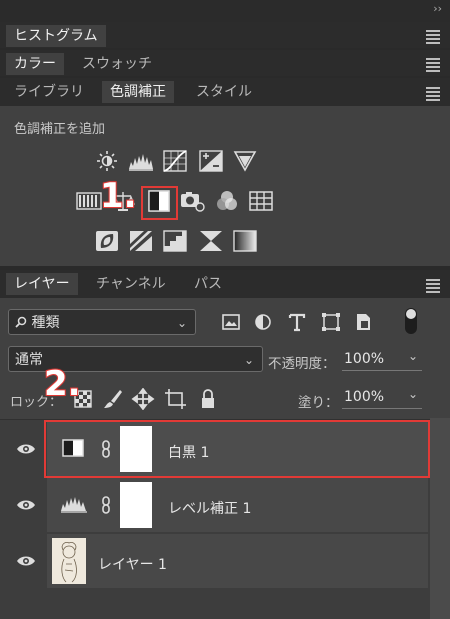 The image size is (450, 619). I want to click on tab-swatches: スウォッチ, so click(117, 64).